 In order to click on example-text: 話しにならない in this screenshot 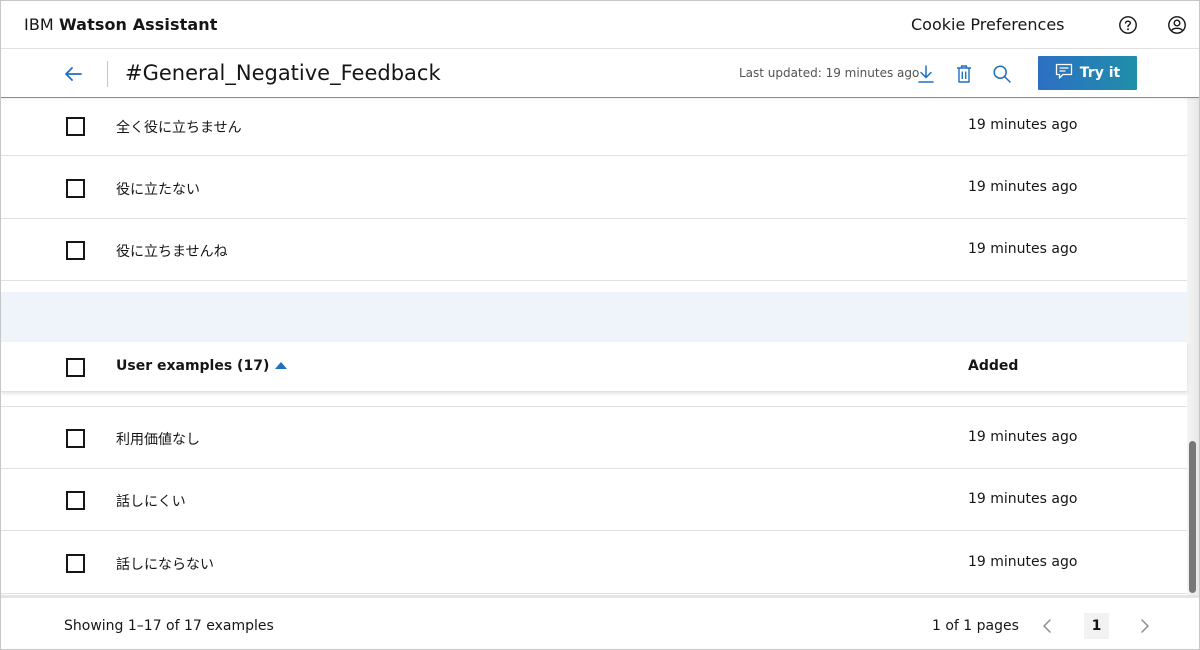, I will do `click(165, 564)`.